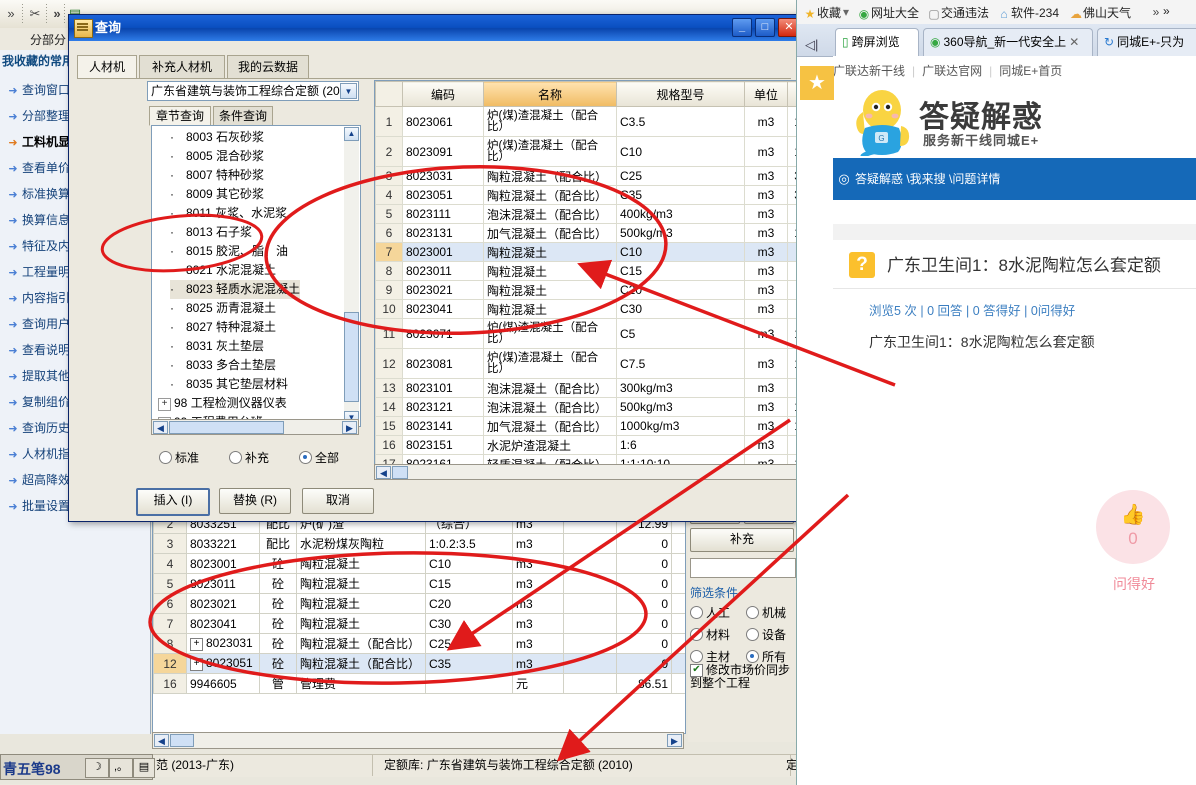 The height and width of the screenshot is (785, 1196). Describe the element at coordinates (604, 121) in the screenshot. I see `table-row: 18023061炉(煤)渣混凝土（配合比）C3.5m3144.21` at that location.